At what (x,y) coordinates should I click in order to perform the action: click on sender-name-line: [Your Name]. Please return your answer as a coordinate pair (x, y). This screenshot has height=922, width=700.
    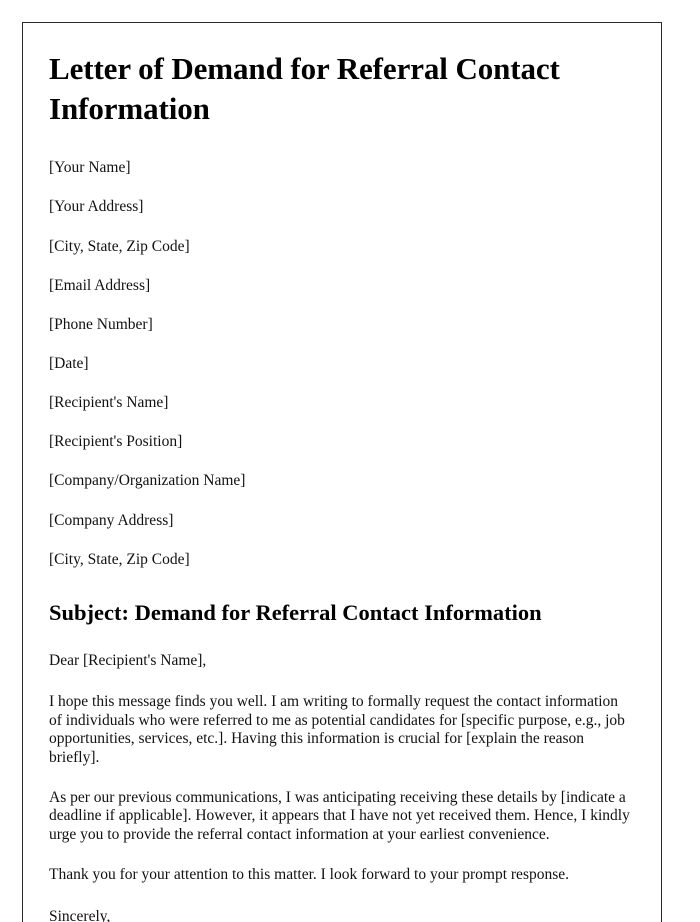
    Looking at the image, I should click on (90, 168).